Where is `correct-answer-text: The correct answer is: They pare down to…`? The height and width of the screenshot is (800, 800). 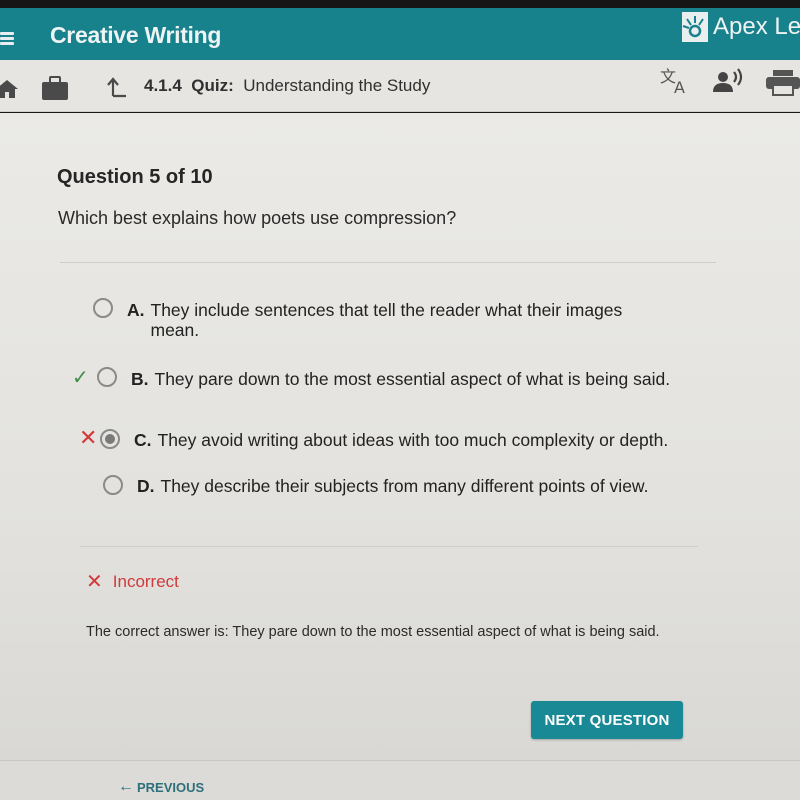 correct-answer-text: The correct answer is: They pare down to… is located at coordinates (373, 632).